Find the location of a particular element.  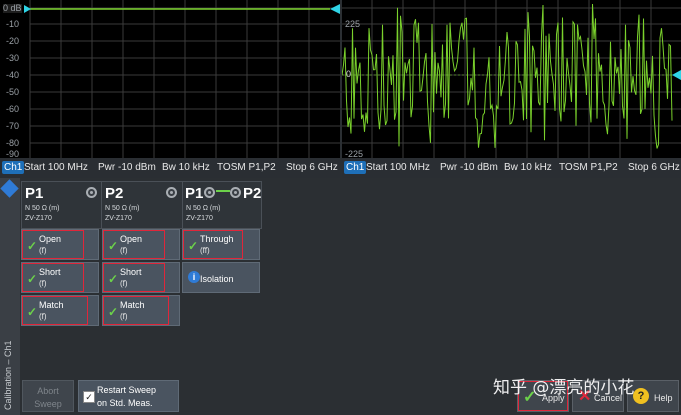

restart-sweep-toggle: ✓ Restart Sweep on Std. Meas. is located at coordinates (128, 396).